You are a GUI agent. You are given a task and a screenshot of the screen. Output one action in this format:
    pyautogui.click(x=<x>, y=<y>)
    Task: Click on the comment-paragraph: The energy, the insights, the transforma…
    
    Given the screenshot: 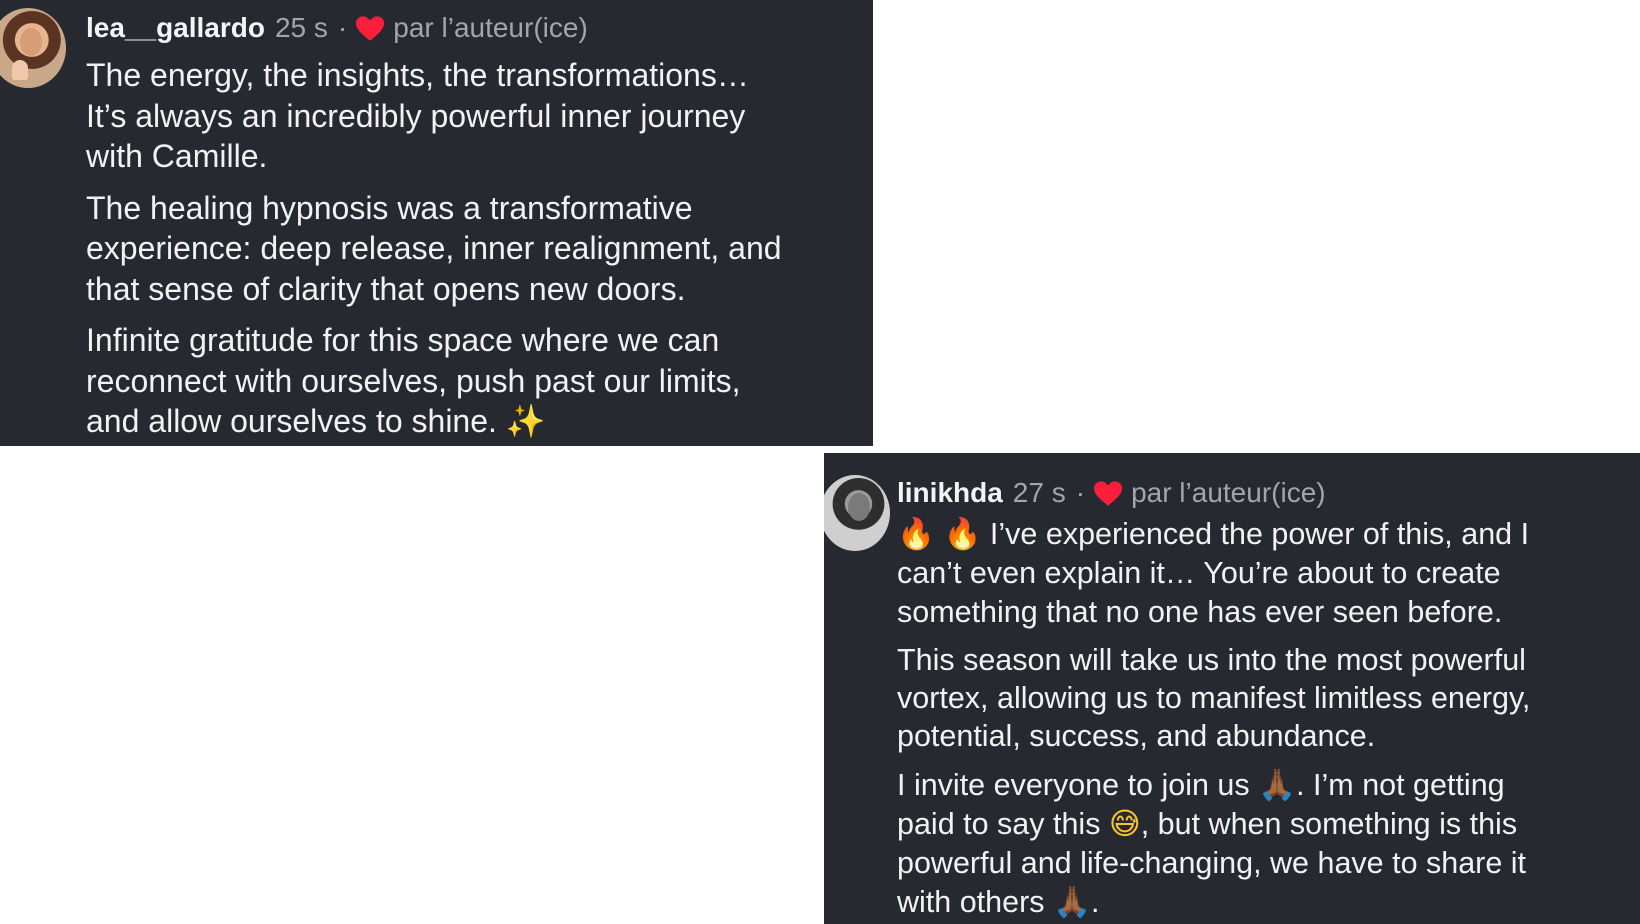 What is the action you would take?
    pyautogui.click(x=434, y=116)
    